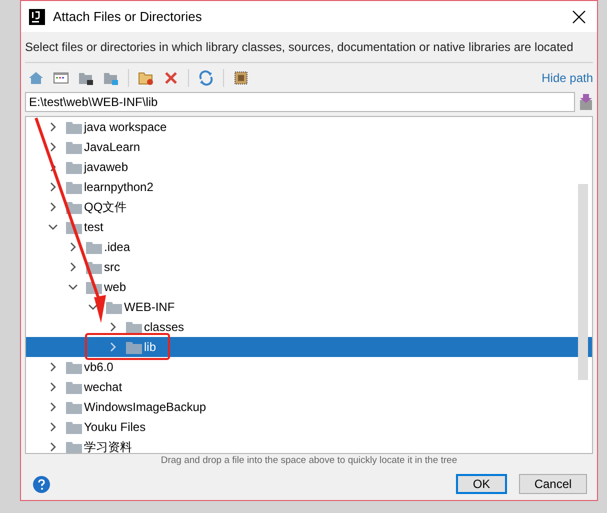  What do you see at coordinates (553, 484) in the screenshot?
I see `cancel-button: Cancel` at bounding box center [553, 484].